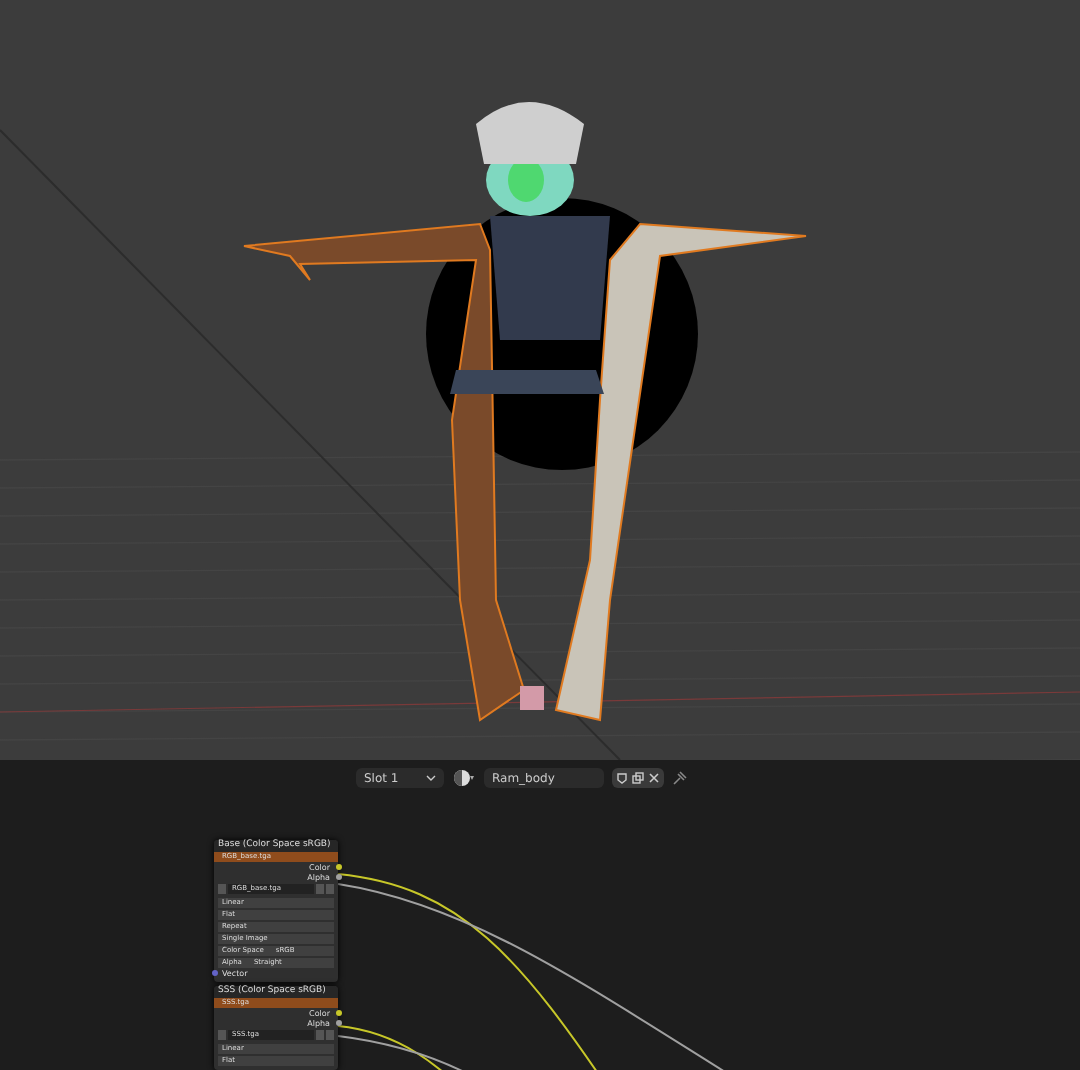 The image size is (1080, 1070). What do you see at coordinates (680, 778) in the screenshot?
I see `pin-icon` at bounding box center [680, 778].